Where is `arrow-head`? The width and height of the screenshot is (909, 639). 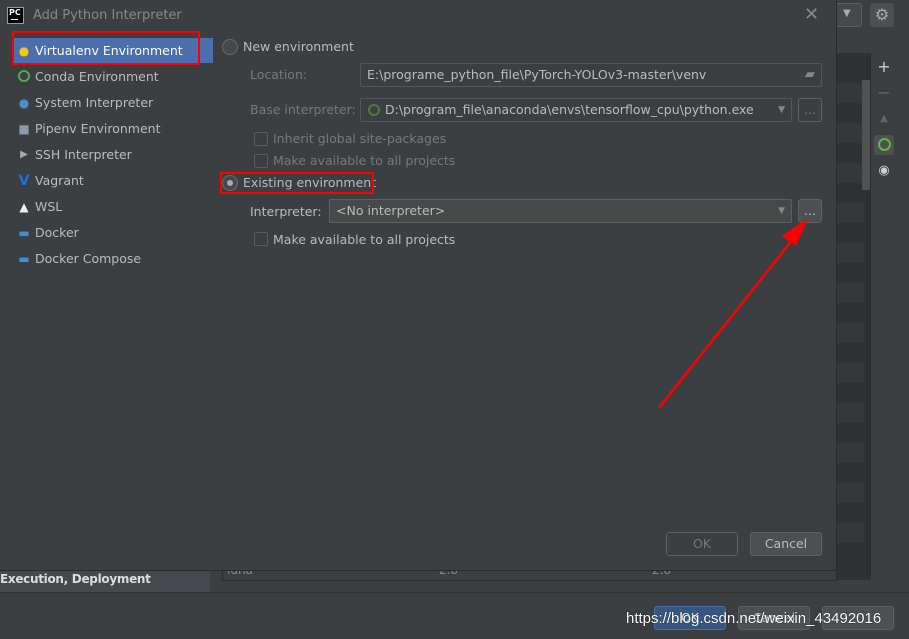
arrow-head is located at coordinates (795, 232).